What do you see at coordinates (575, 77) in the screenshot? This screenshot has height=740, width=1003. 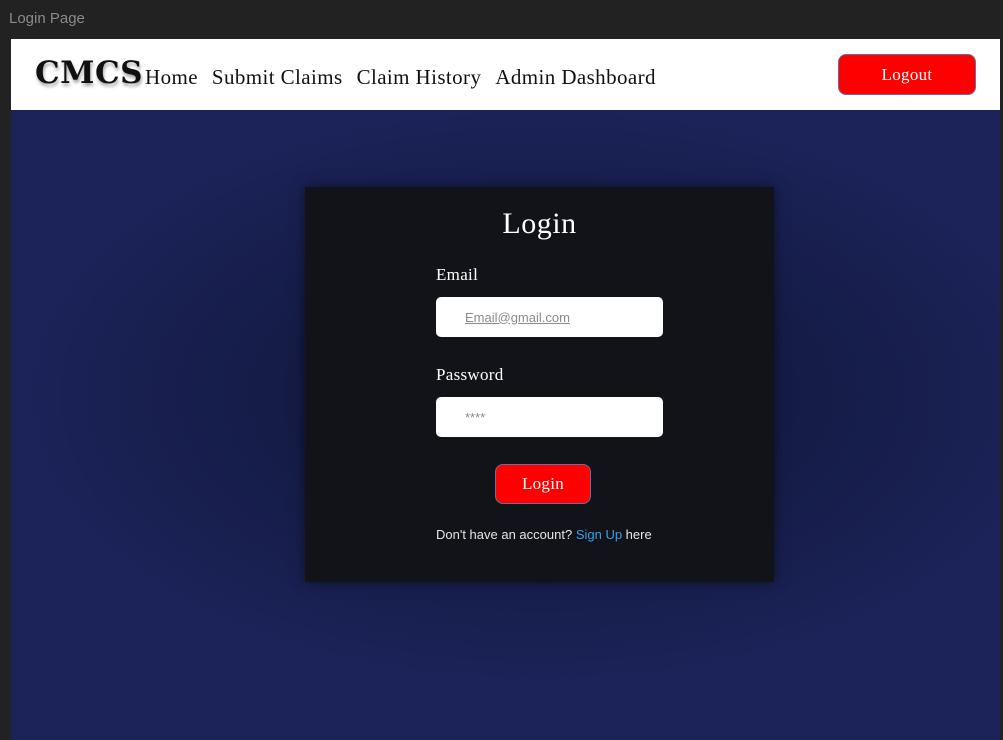 I see `nav-link-admin-dashboard: Admin Dashboard` at bounding box center [575, 77].